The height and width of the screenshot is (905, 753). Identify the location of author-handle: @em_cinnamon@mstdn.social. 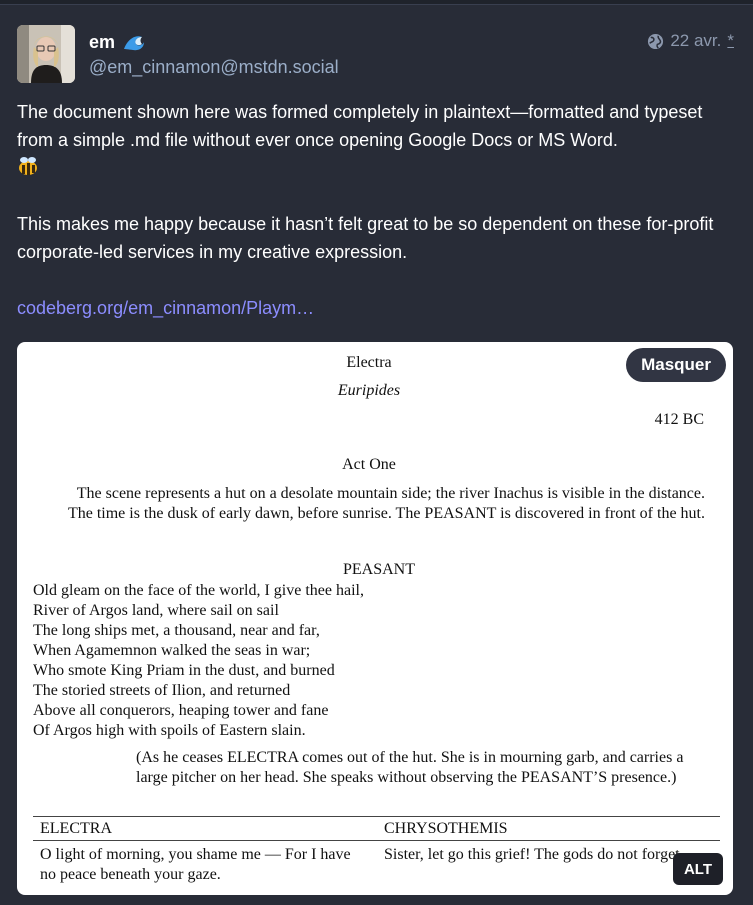
(214, 67).